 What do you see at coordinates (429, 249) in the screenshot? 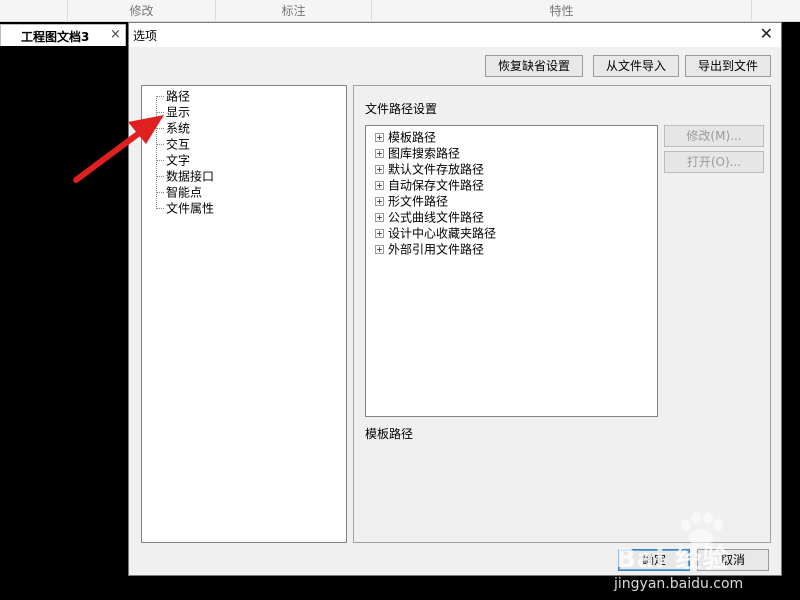
I see `path-item: 外部引用文件路径` at bounding box center [429, 249].